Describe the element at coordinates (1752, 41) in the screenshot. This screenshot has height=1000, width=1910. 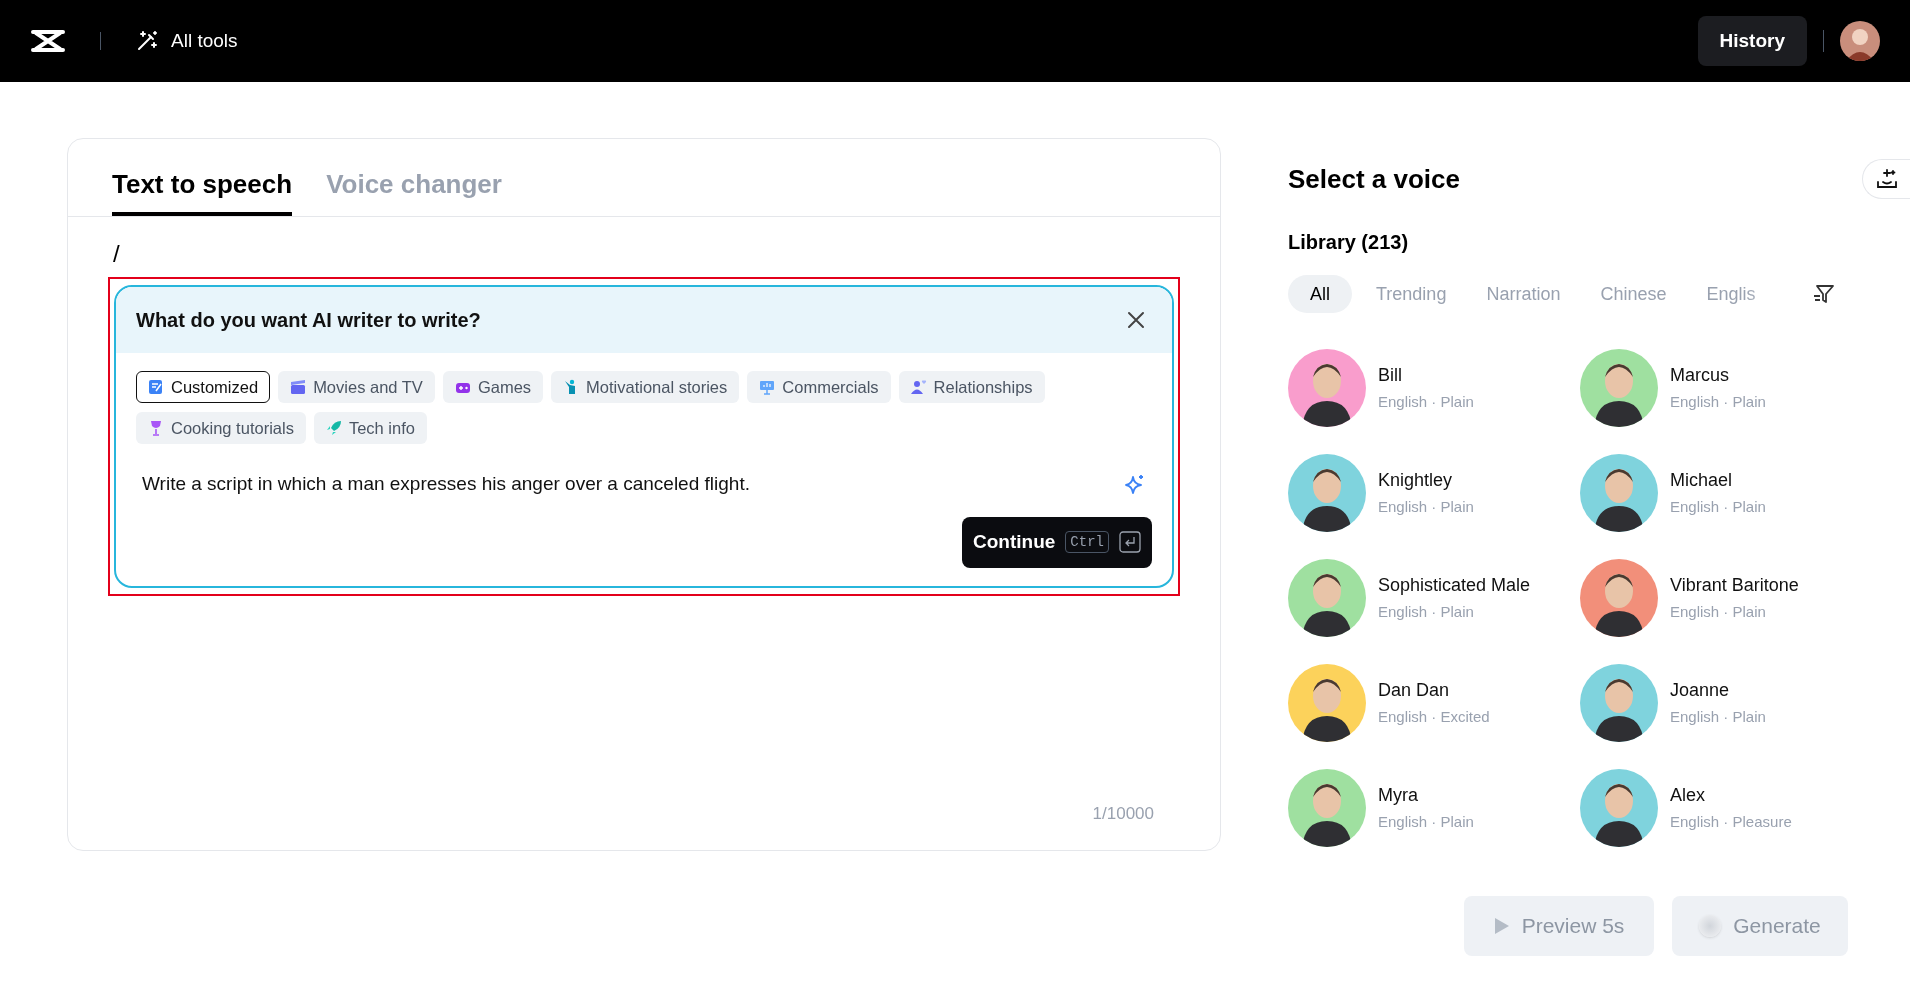
I see `history-button: History` at that location.